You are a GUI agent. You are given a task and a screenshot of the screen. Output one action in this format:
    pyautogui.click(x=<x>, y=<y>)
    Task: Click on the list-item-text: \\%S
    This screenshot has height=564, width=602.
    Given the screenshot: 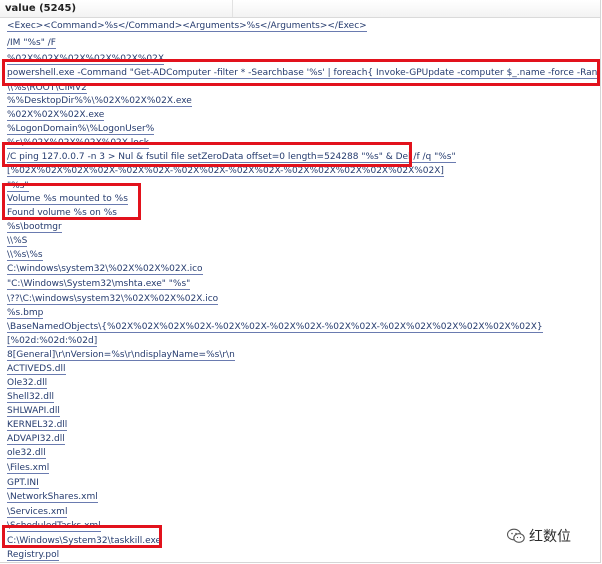 What is the action you would take?
    pyautogui.click(x=17, y=241)
    